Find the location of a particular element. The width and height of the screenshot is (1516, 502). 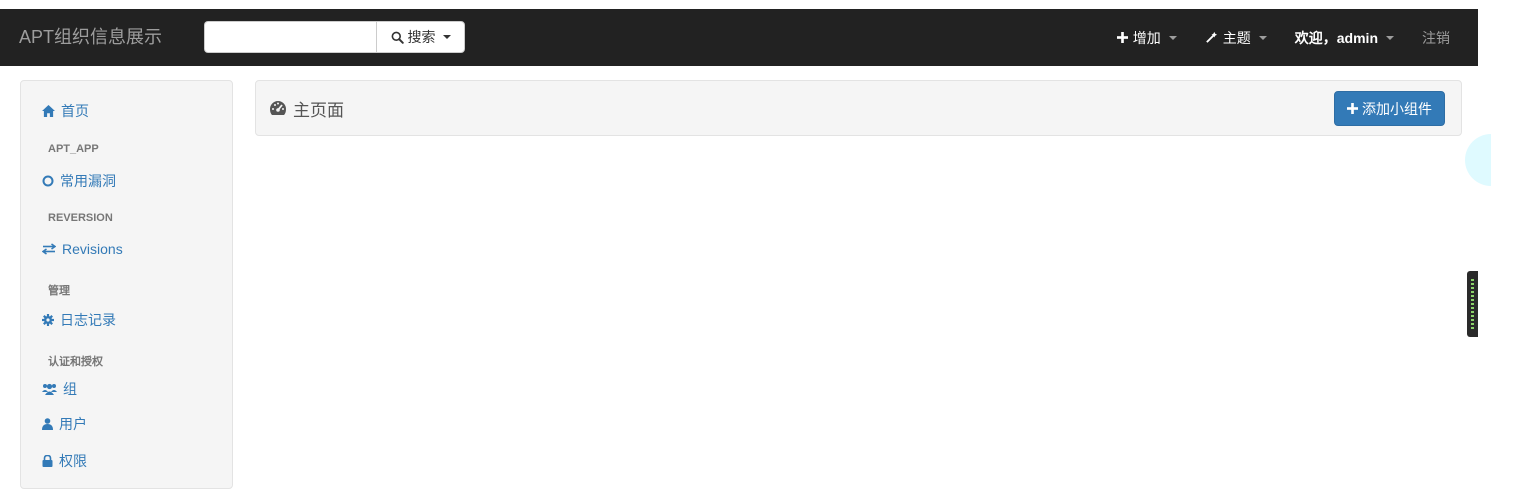

users-icon is located at coordinates (49, 389).